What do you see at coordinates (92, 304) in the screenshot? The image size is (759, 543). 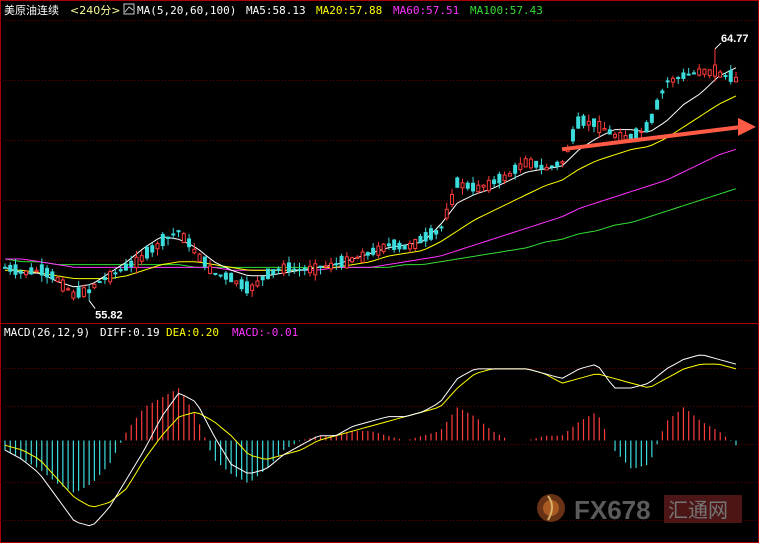 I see `low-pointer` at bounding box center [92, 304].